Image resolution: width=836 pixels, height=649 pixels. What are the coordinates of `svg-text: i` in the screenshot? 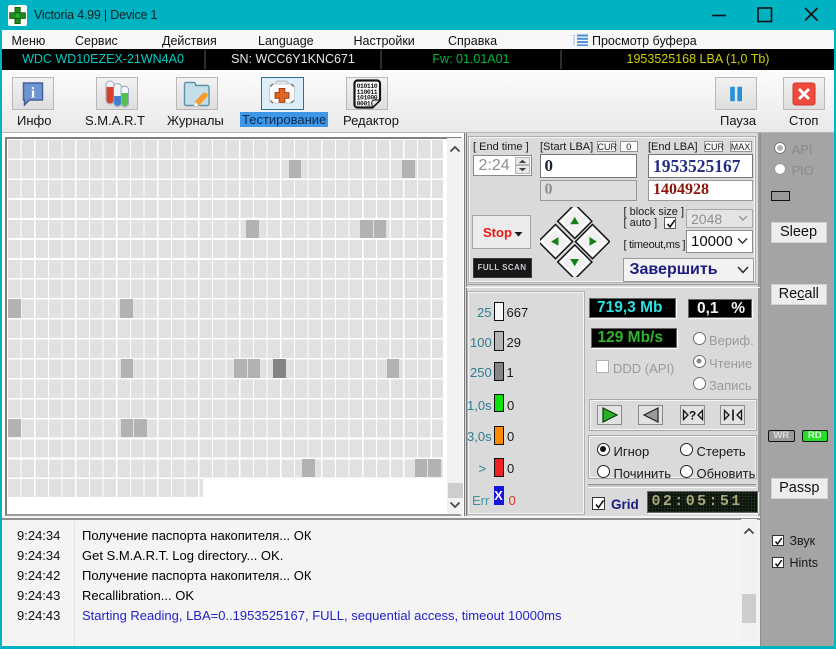 It's located at (32, 93).